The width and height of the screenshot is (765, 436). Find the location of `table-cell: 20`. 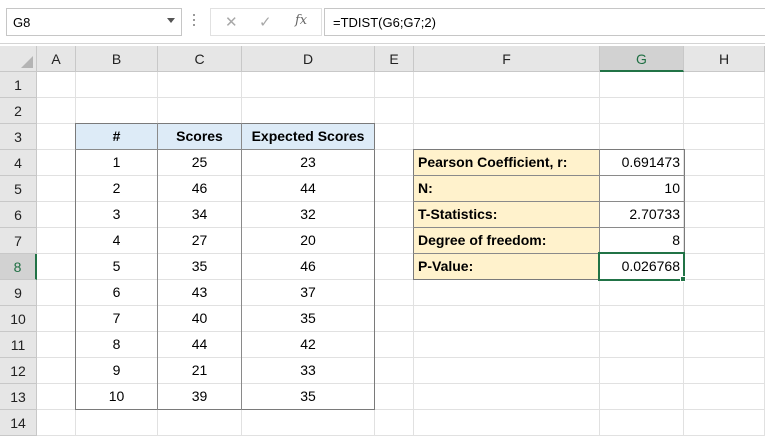

table-cell: 20 is located at coordinates (308, 241).